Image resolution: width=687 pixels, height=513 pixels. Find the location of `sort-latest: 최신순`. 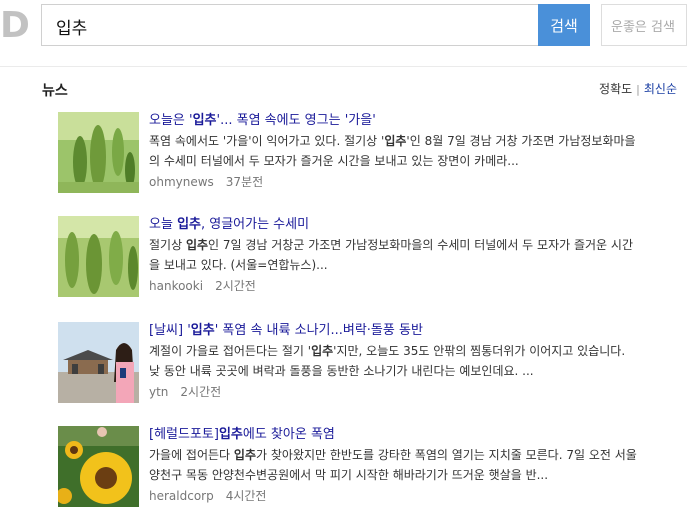

sort-latest: 최신순 is located at coordinates (660, 89).